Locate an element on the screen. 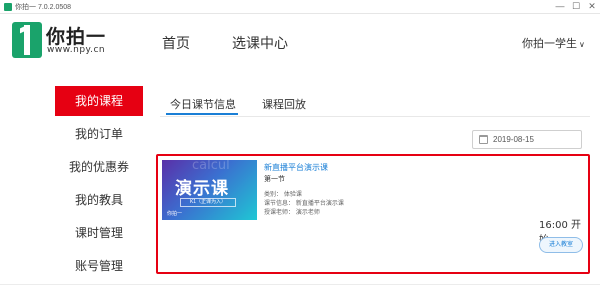  course-lesson: 第一节 is located at coordinates (274, 179).